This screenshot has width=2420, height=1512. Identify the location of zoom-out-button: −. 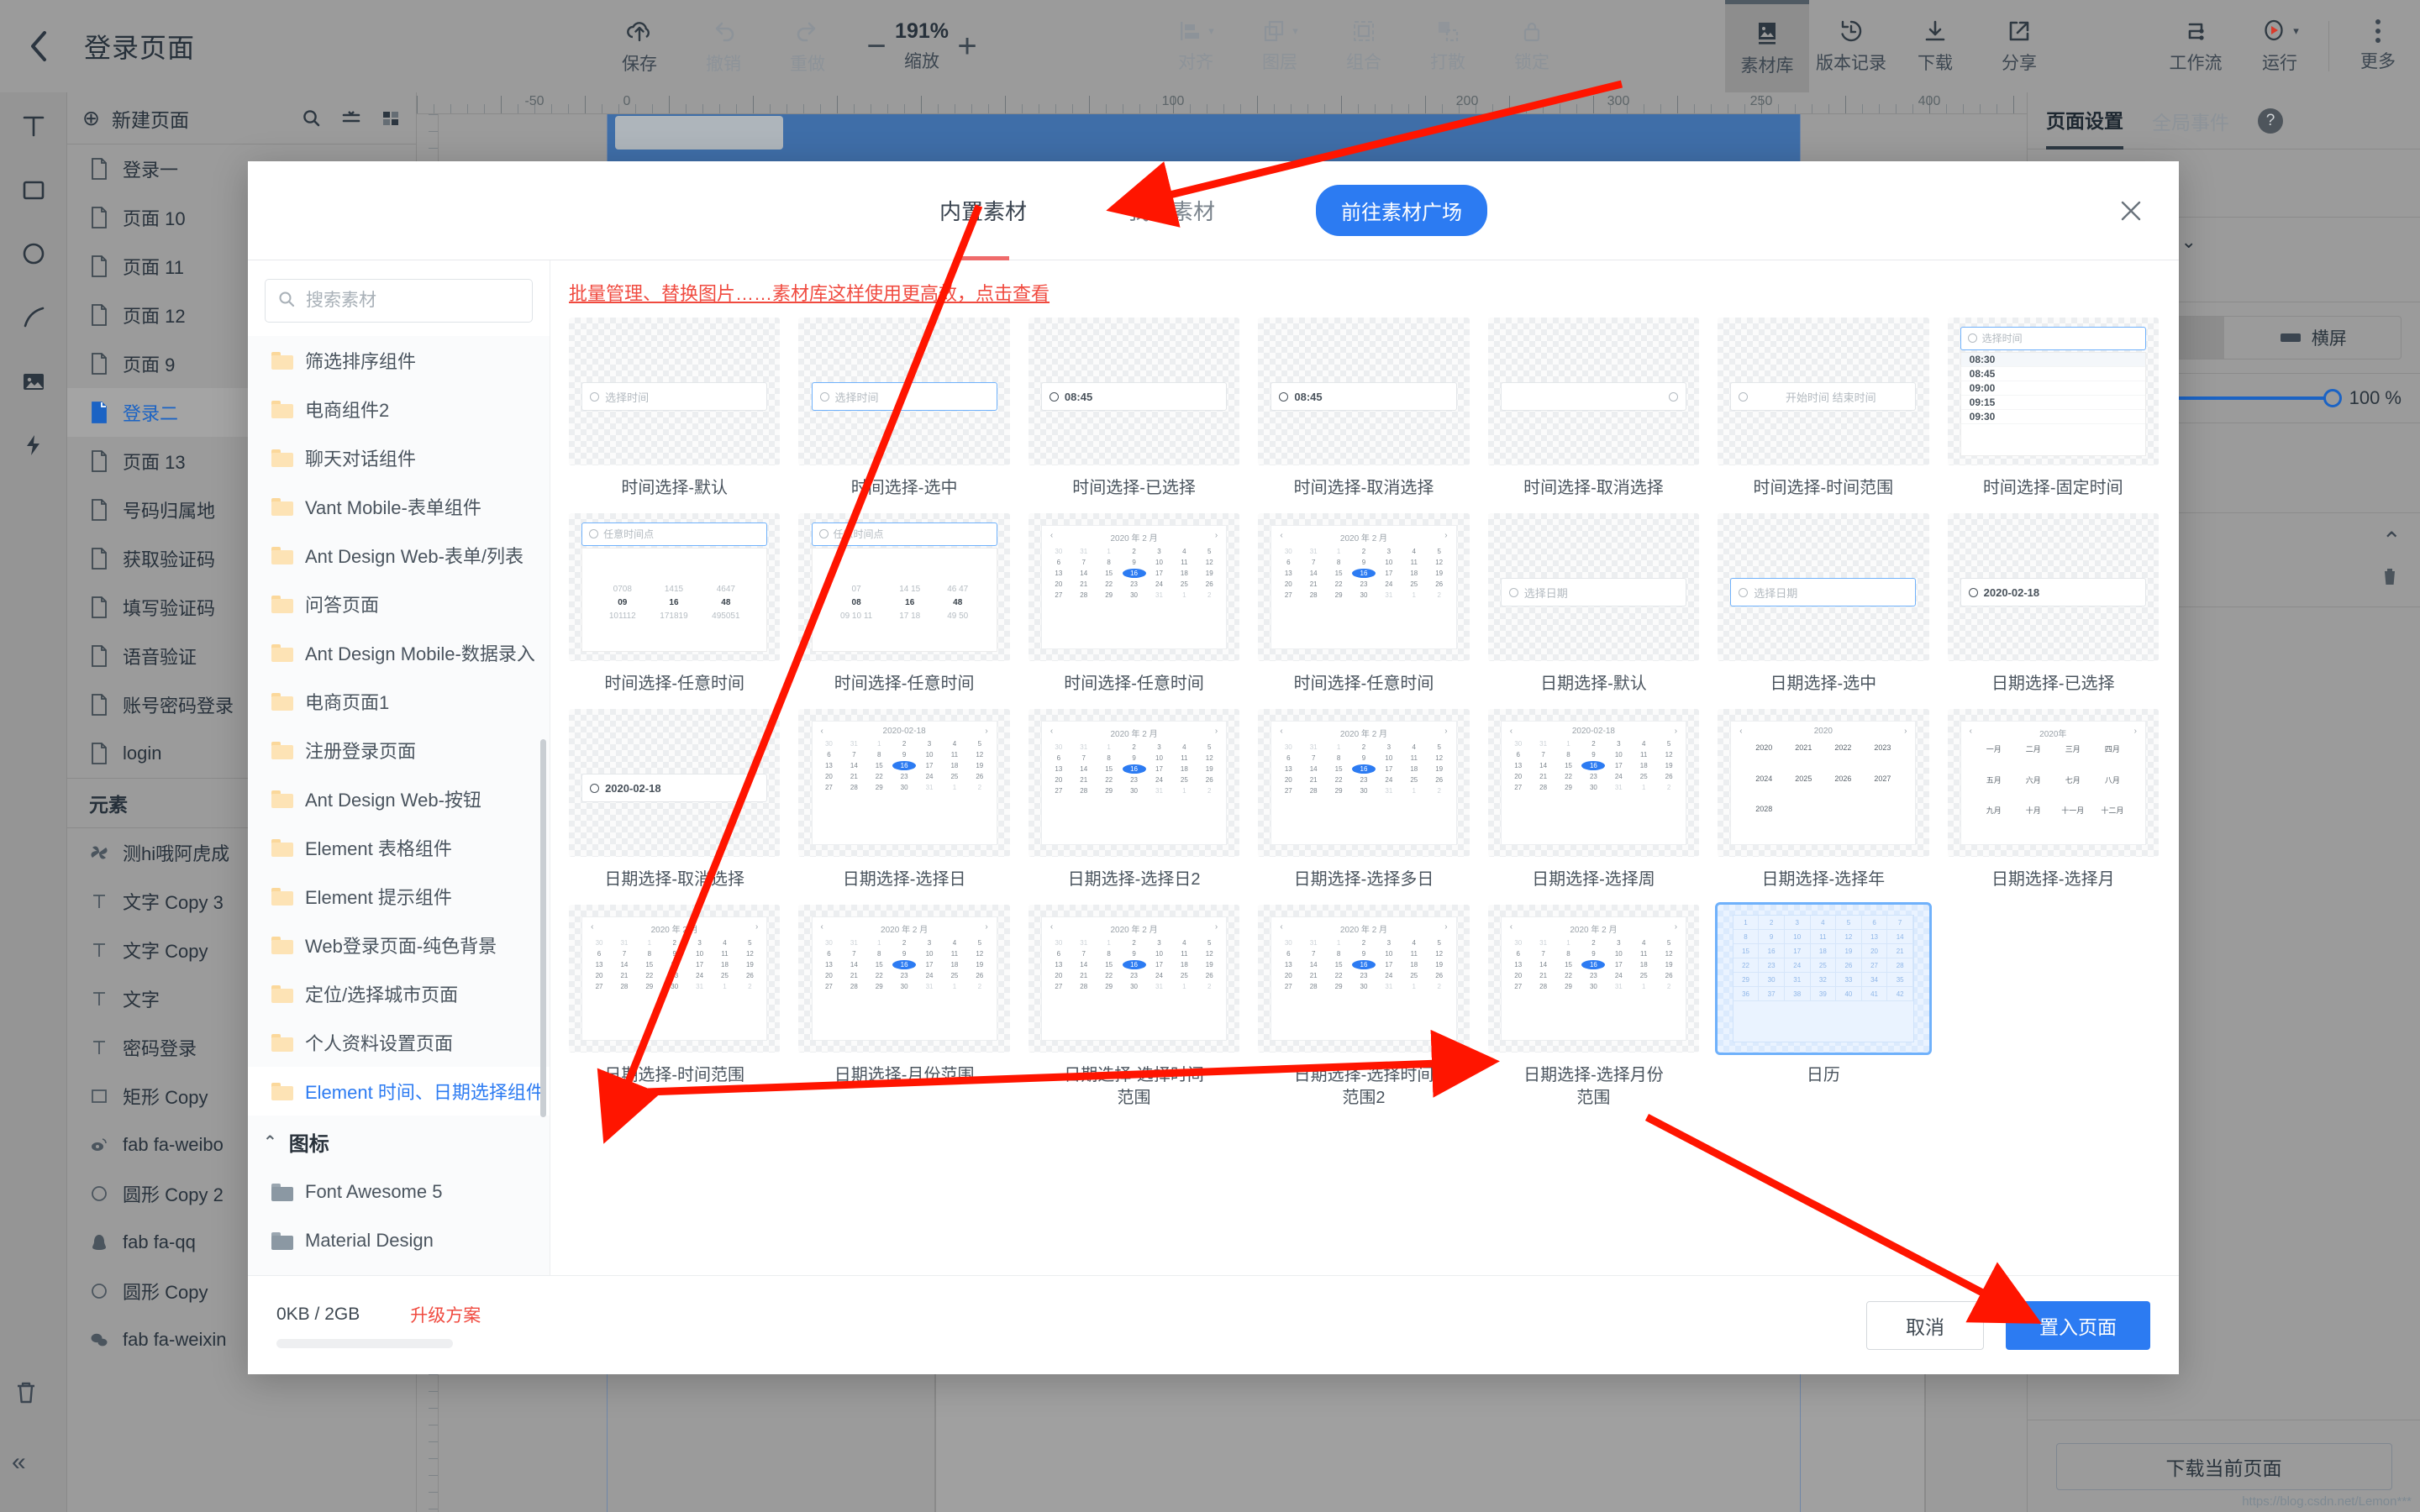
(876, 47).